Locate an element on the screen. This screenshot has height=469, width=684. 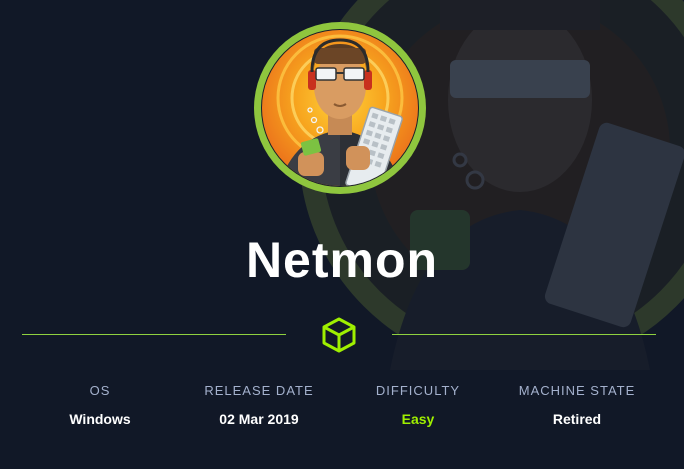
machine-avatar is located at coordinates (340, 108).